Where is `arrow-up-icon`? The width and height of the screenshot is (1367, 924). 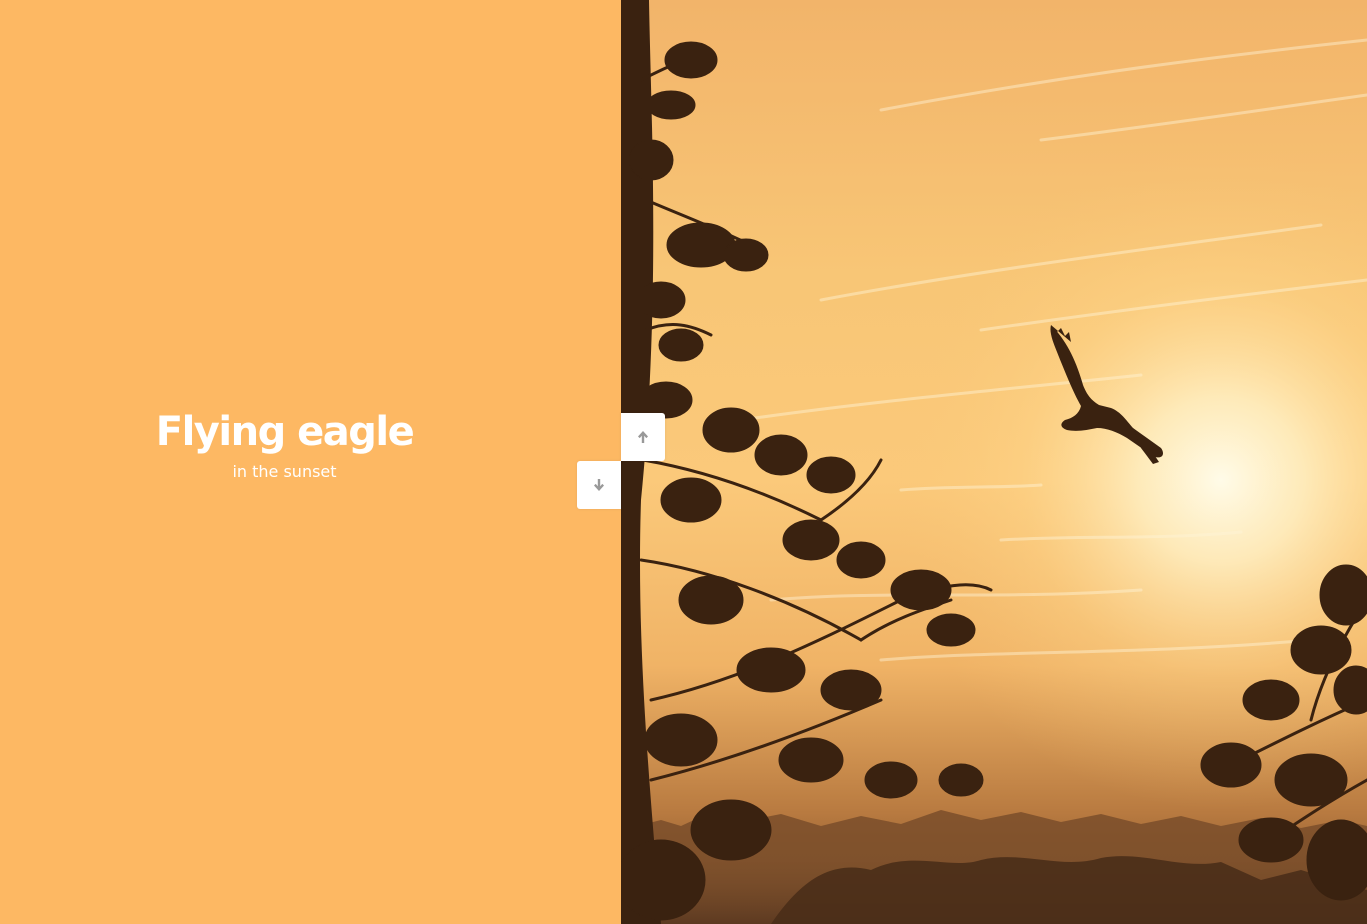
arrow-up-icon is located at coordinates (643, 437).